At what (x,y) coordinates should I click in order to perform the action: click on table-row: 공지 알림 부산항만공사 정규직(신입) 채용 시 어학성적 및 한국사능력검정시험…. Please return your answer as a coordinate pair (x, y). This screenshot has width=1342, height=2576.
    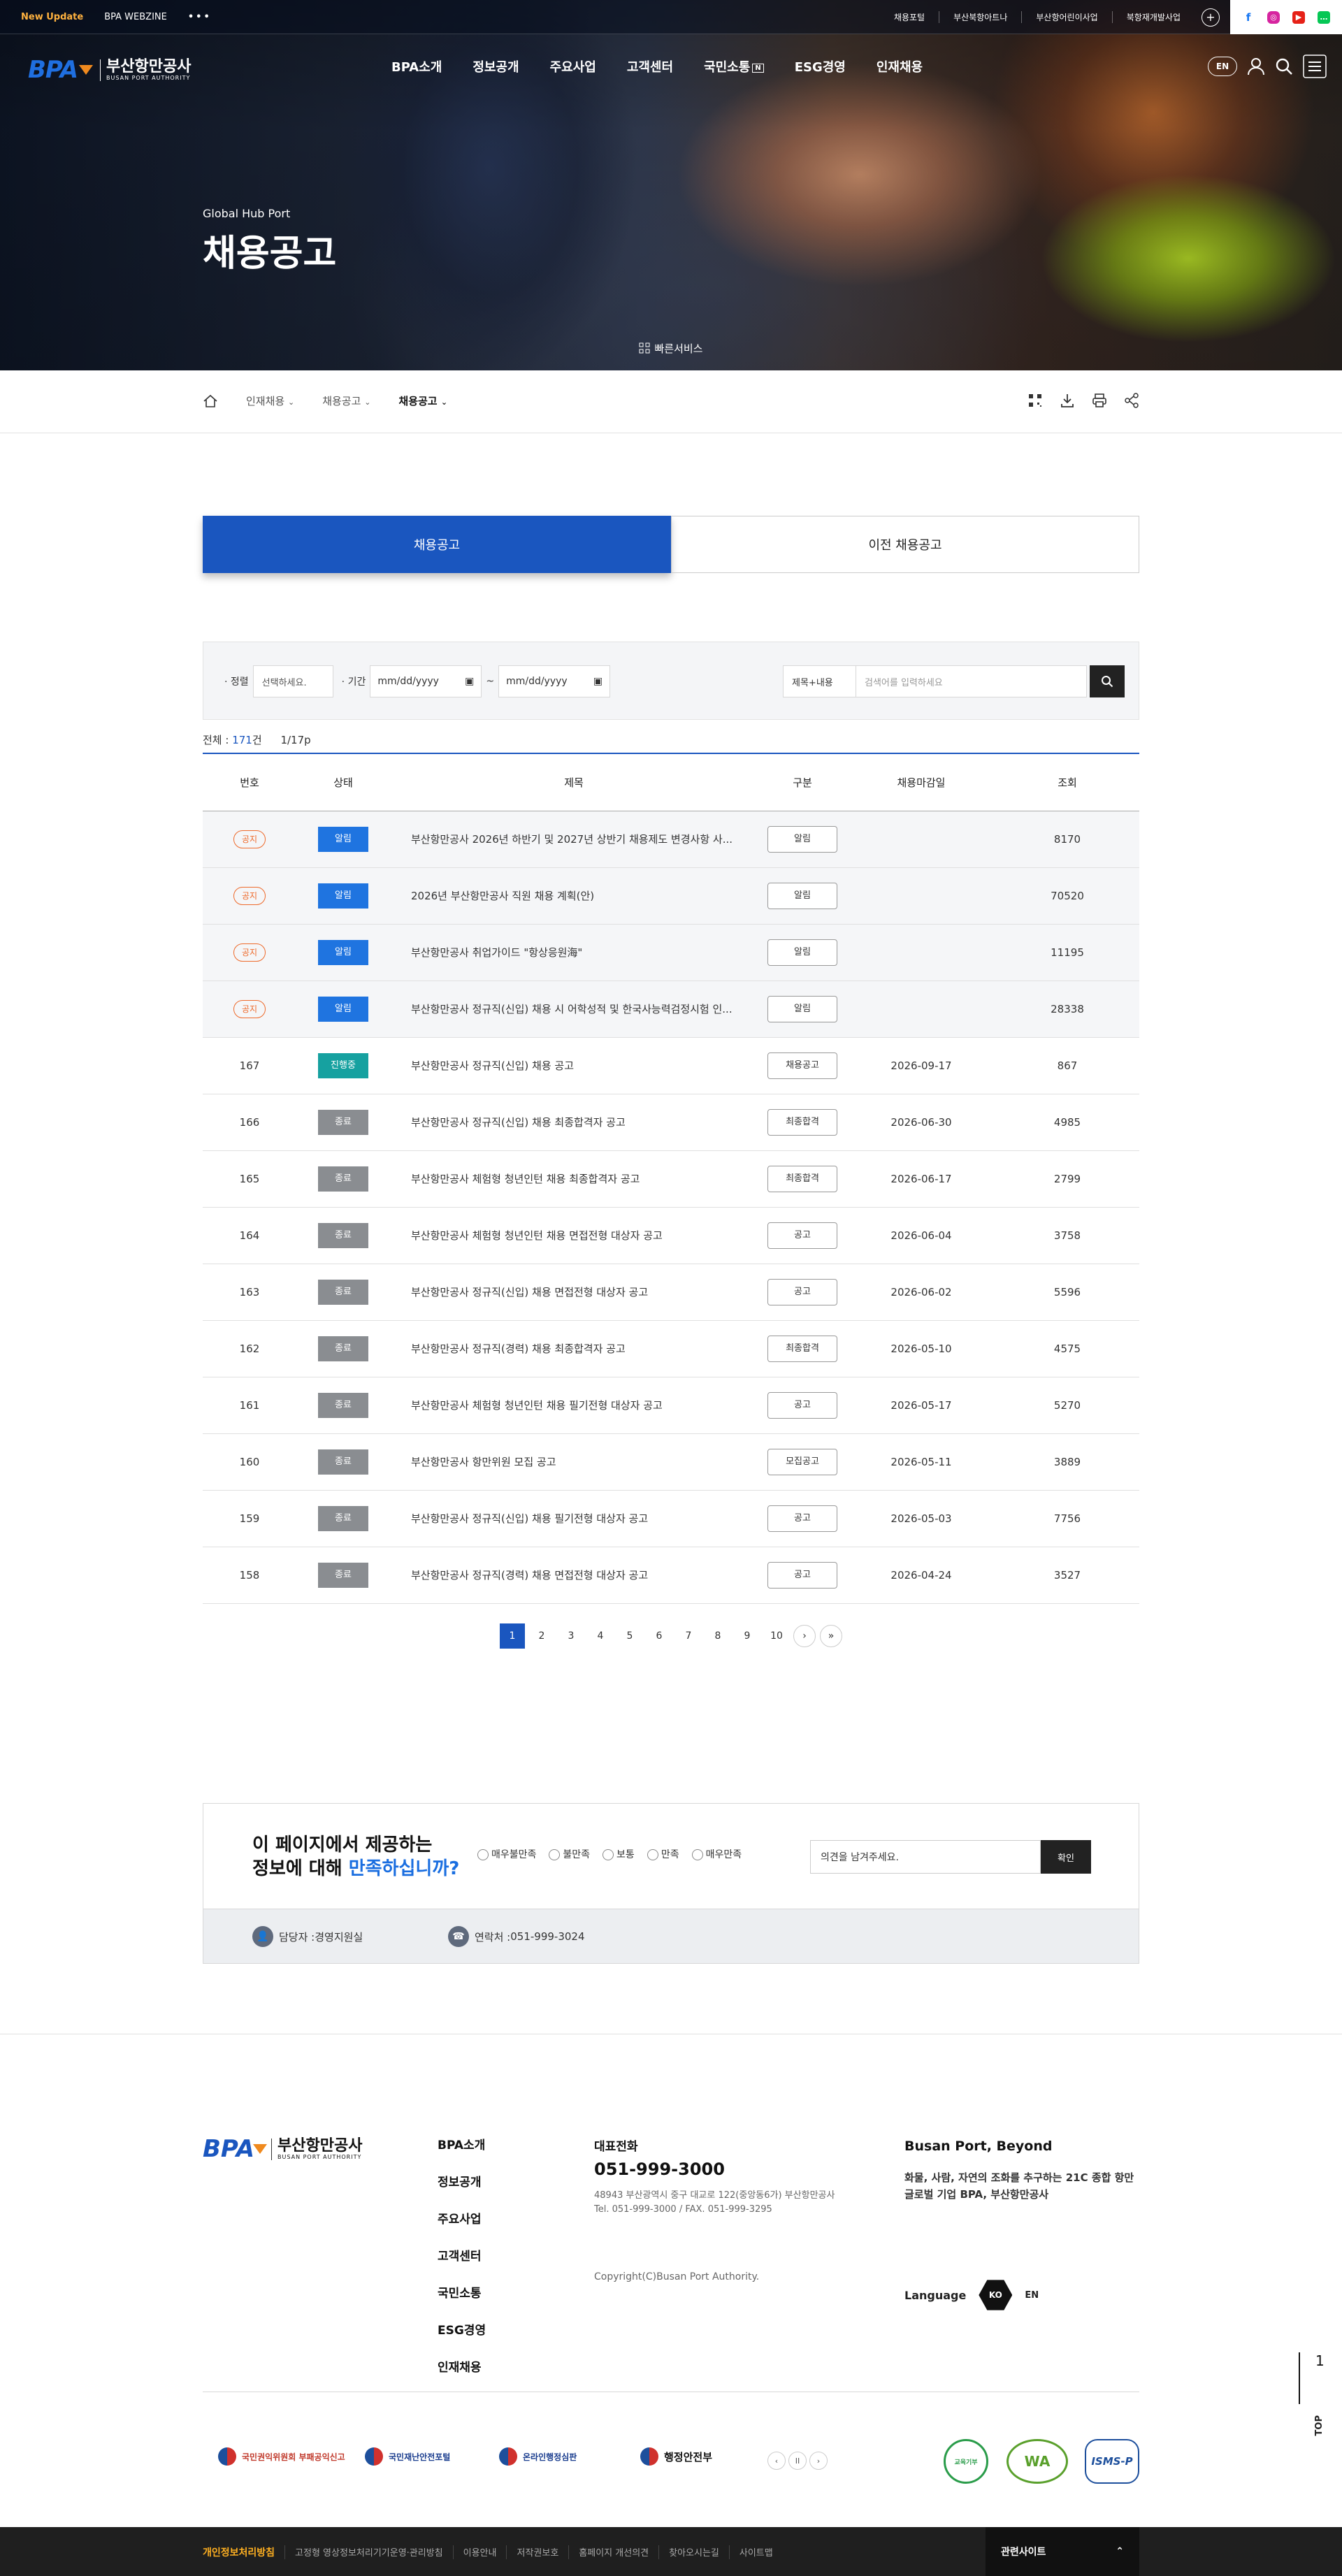
    Looking at the image, I should click on (671, 1009).